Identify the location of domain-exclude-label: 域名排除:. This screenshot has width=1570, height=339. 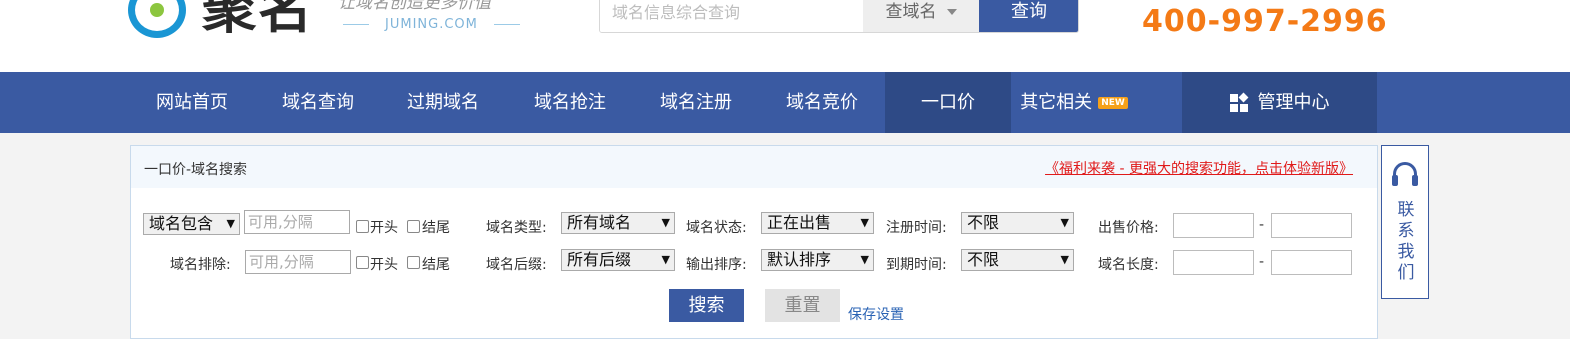
(200, 265).